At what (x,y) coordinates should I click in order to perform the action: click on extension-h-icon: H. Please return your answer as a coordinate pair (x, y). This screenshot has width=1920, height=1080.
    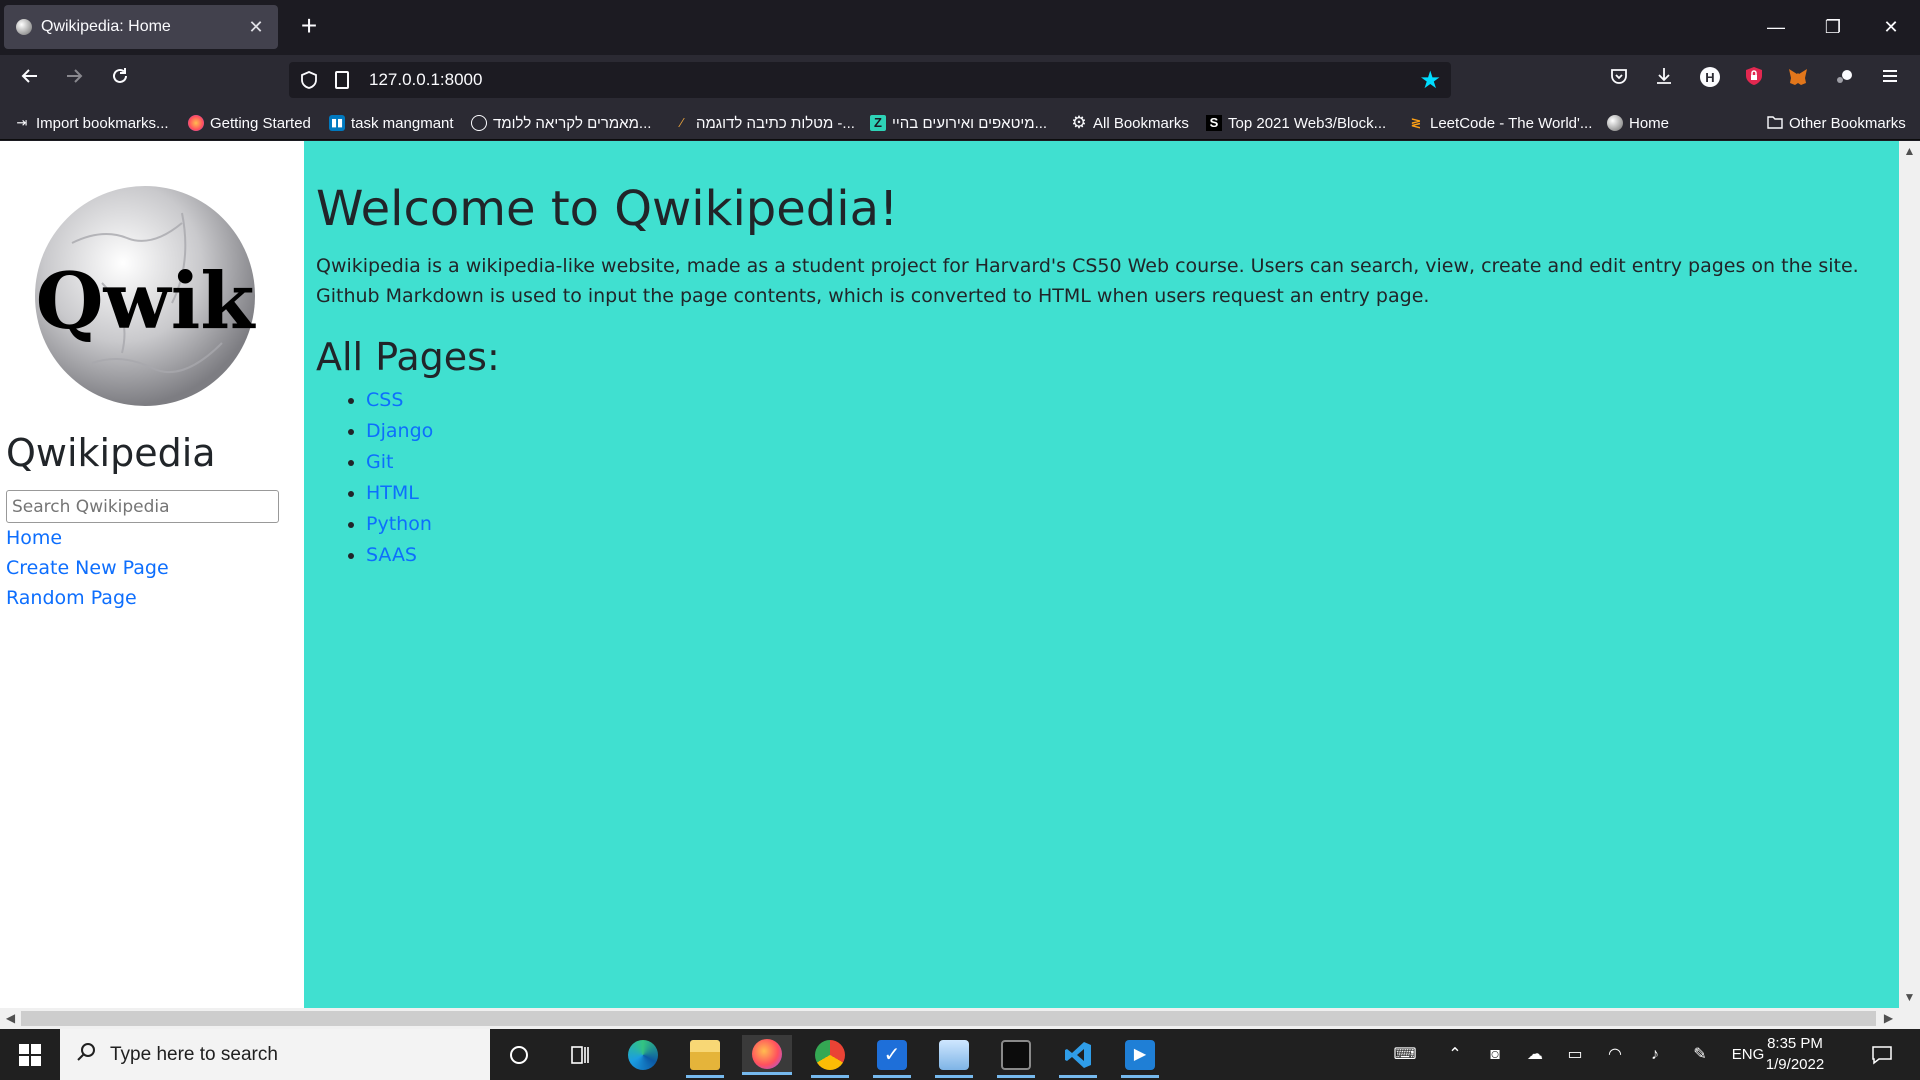
    Looking at the image, I should click on (1710, 80).